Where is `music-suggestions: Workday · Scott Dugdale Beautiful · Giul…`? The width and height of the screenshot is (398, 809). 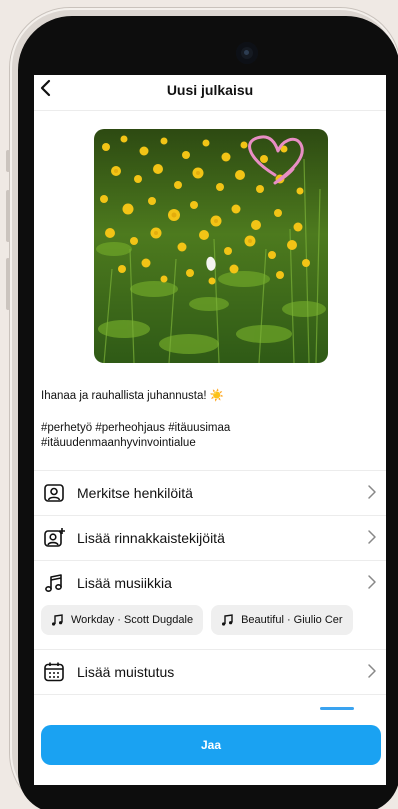 music-suggestions: Workday · Scott Dugdale Beautiful · Giul… is located at coordinates (197, 620).